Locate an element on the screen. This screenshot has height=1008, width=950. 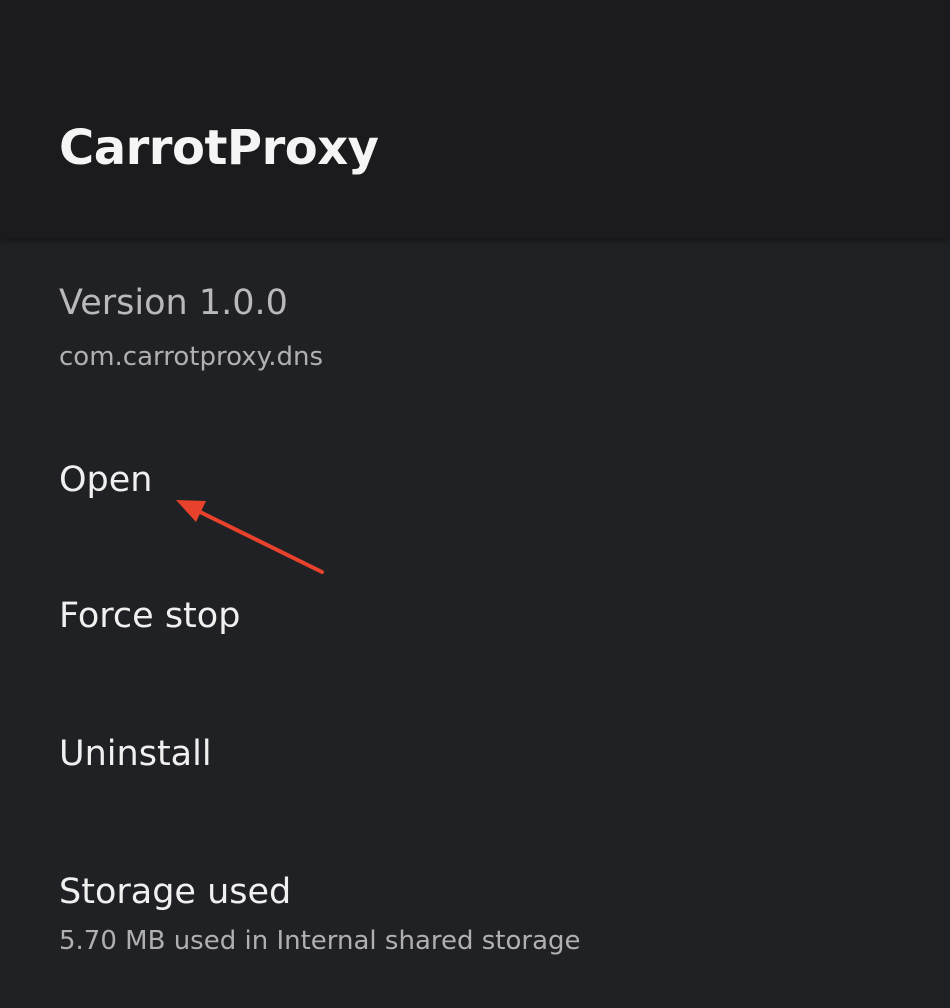
app-package-name: com.carrotproxy.dns is located at coordinates (191, 357).